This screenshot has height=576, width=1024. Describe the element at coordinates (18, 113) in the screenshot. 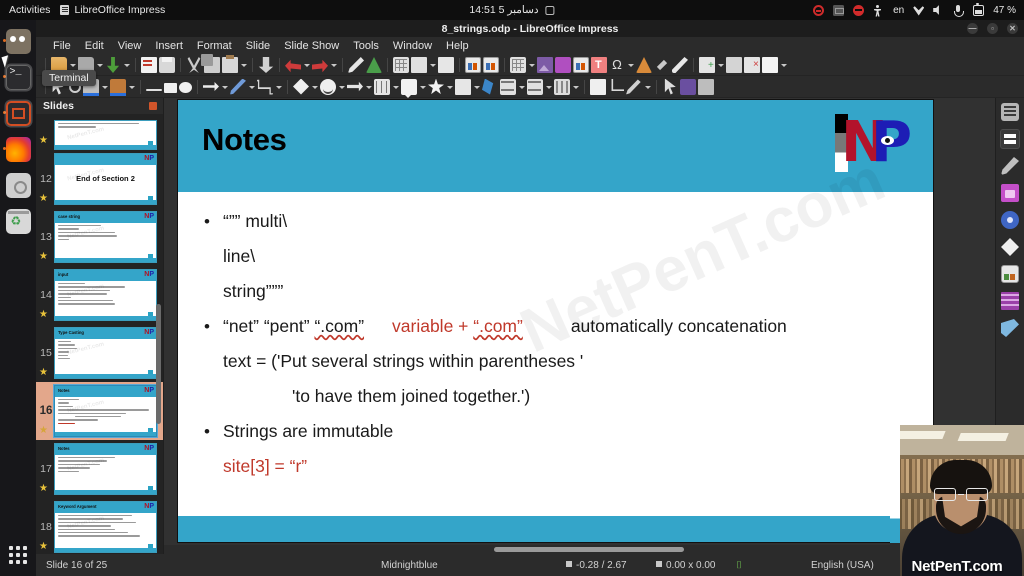

I see `dock-item-impress` at that location.